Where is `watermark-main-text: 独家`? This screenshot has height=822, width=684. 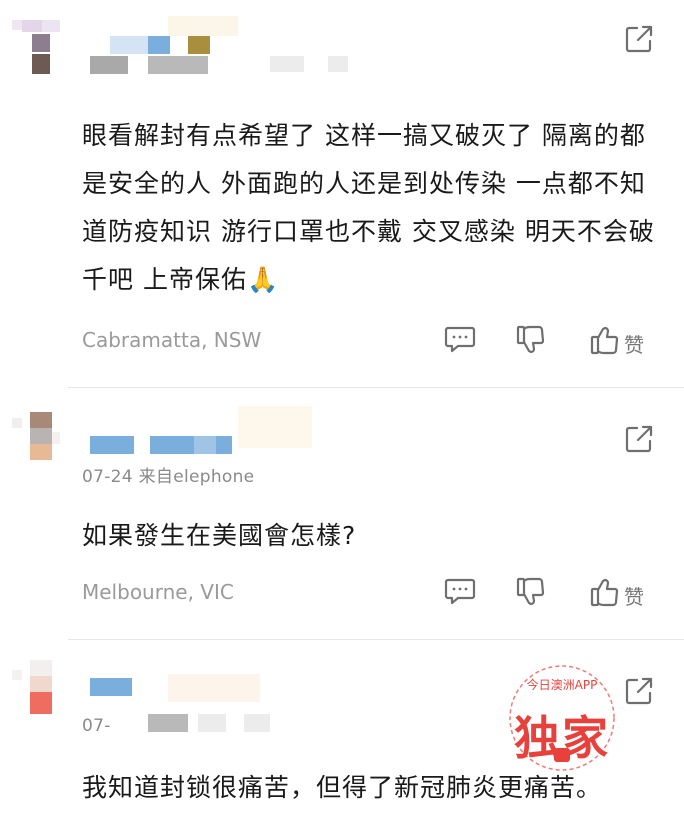 watermark-main-text: 独家 is located at coordinates (562, 738).